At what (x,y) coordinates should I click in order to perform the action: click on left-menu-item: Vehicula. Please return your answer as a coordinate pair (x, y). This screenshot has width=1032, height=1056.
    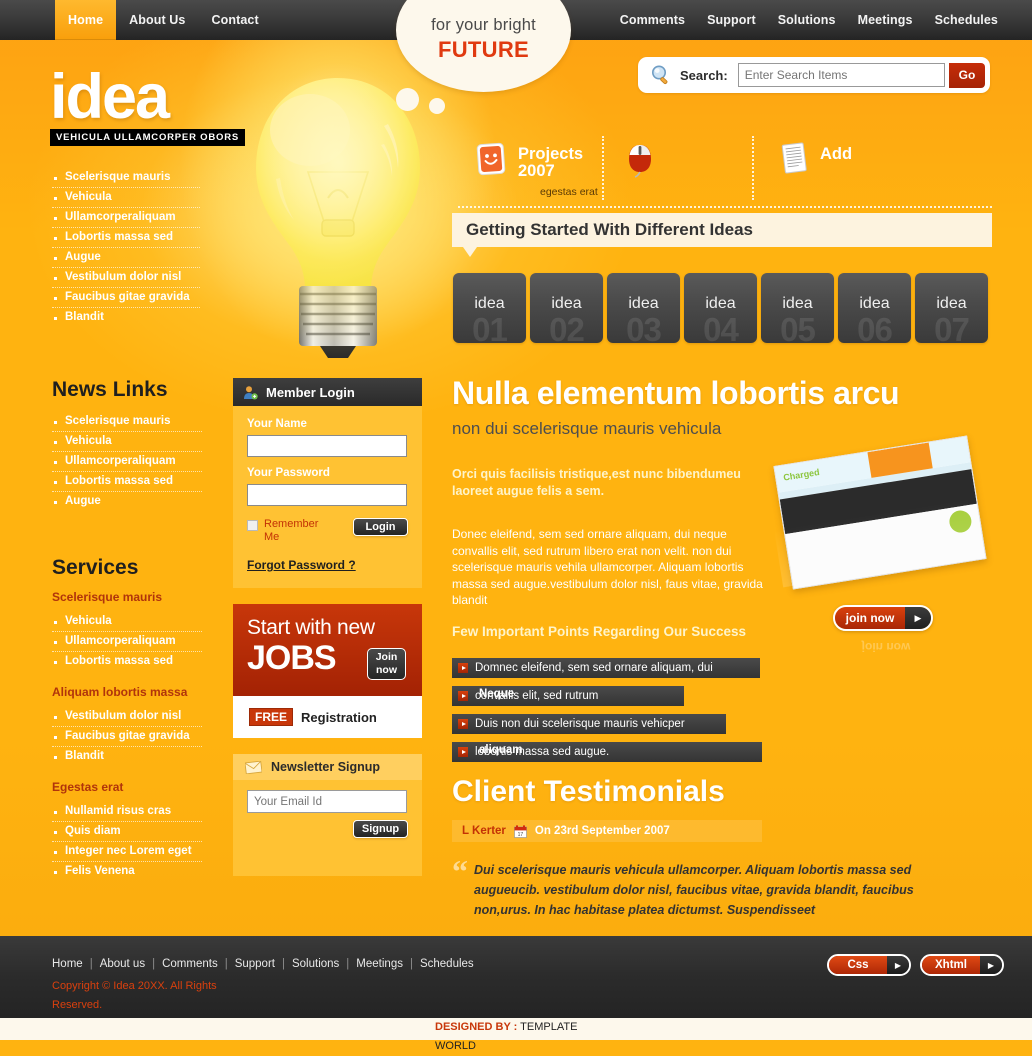
    Looking at the image, I should click on (126, 198).